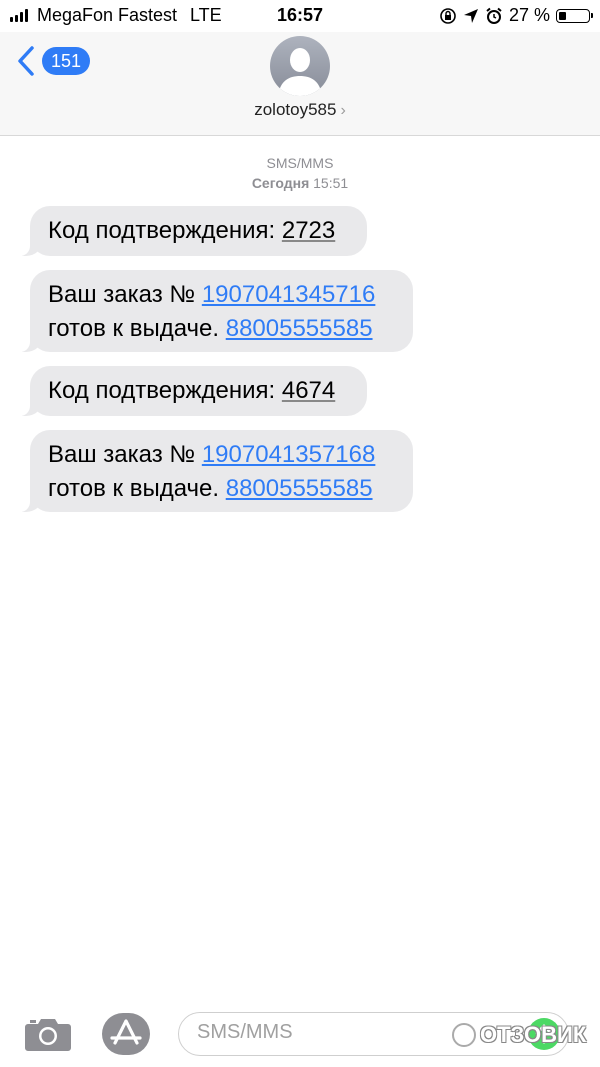 Image resolution: width=600 pixels, height=1067 pixels. What do you see at coordinates (574, 15) in the screenshot?
I see `battery-icon` at bounding box center [574, 15].